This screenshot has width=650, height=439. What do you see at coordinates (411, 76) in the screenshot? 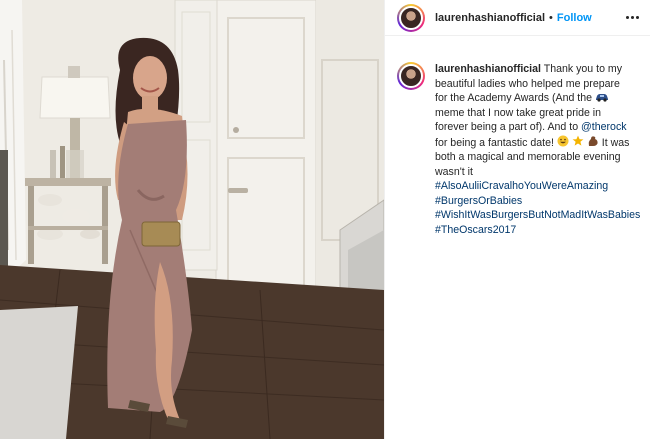
I see `caption-avatar` at bounding box center [411, 76].